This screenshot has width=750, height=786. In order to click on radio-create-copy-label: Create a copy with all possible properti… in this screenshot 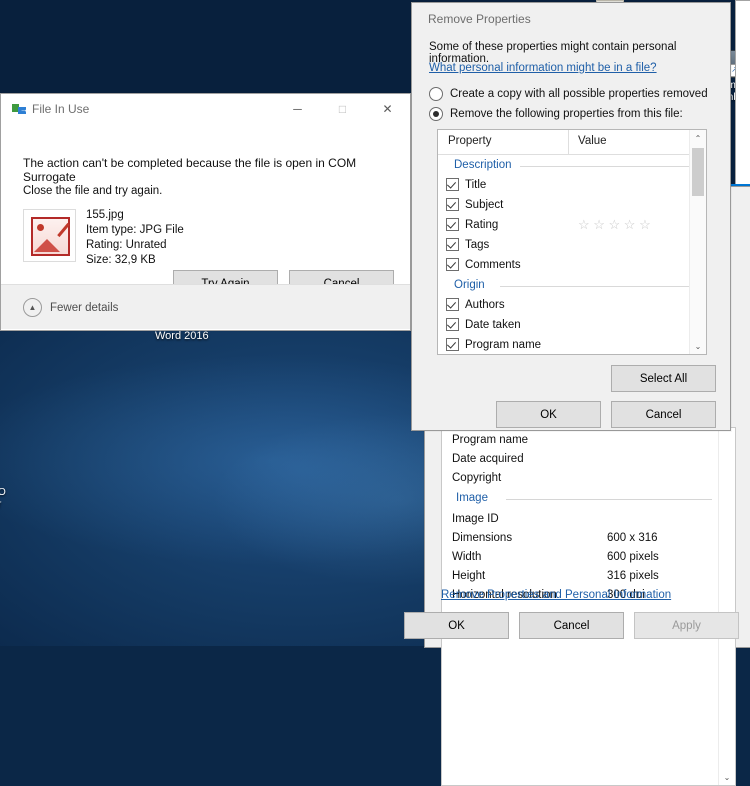, I will do `click(579, 94)`.